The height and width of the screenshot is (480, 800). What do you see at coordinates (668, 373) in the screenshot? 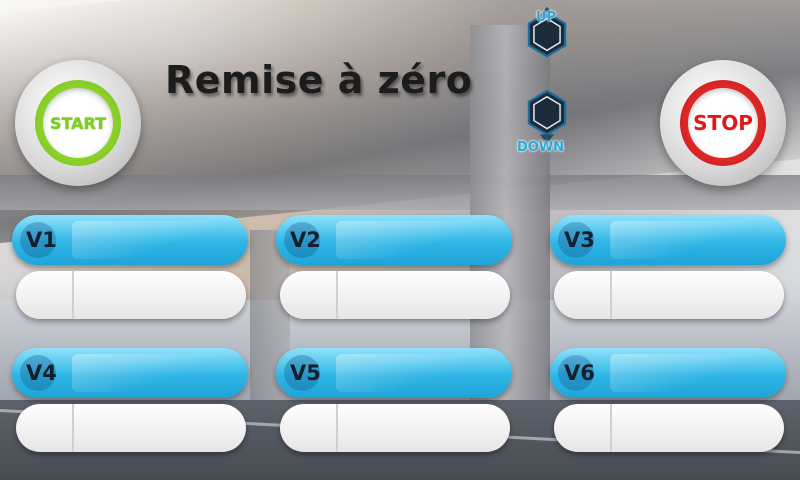
I see `value-card-header: V6` at bounding box center [668, 373].